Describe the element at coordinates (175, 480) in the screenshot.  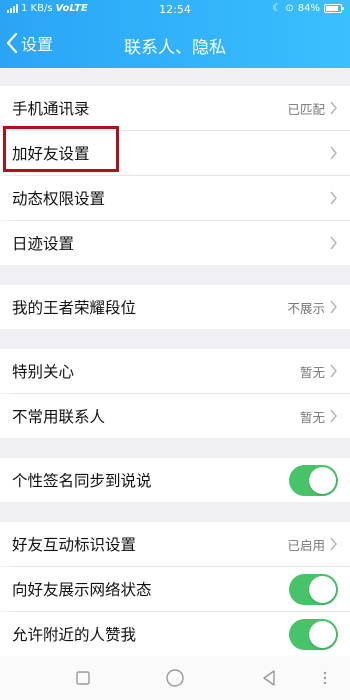
I see `row-signature-sync: 个性签名同步到说说` at that location.